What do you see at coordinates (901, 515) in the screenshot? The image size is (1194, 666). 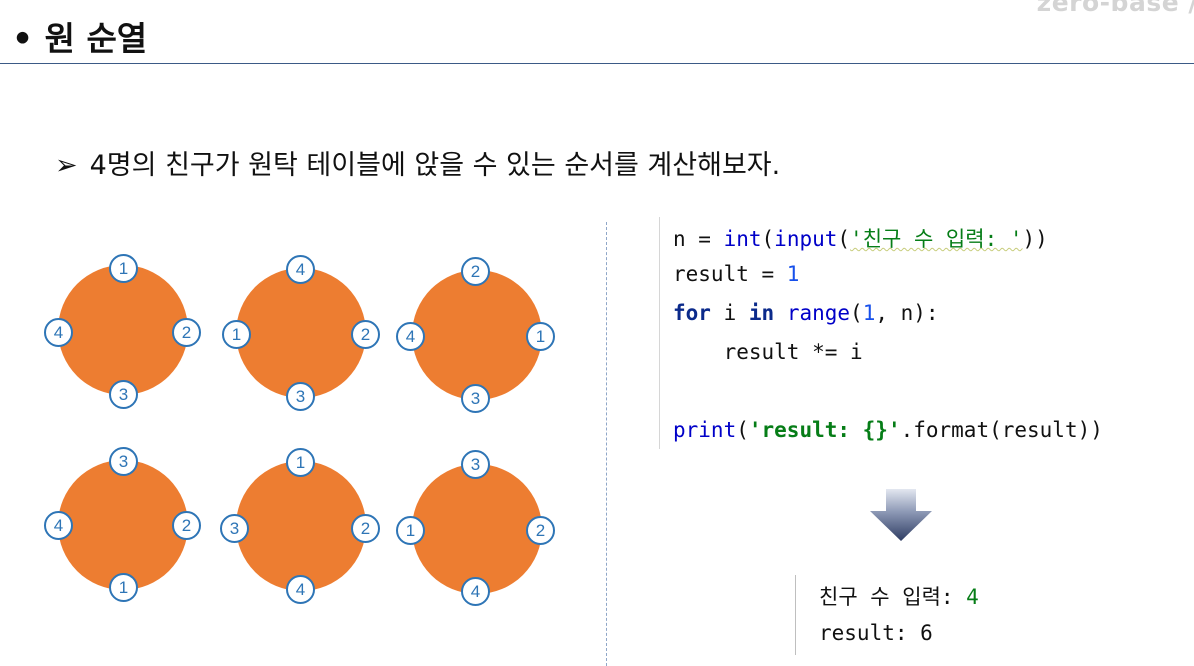 I see `down-arrow-icon` at bounding box center [901, 515].